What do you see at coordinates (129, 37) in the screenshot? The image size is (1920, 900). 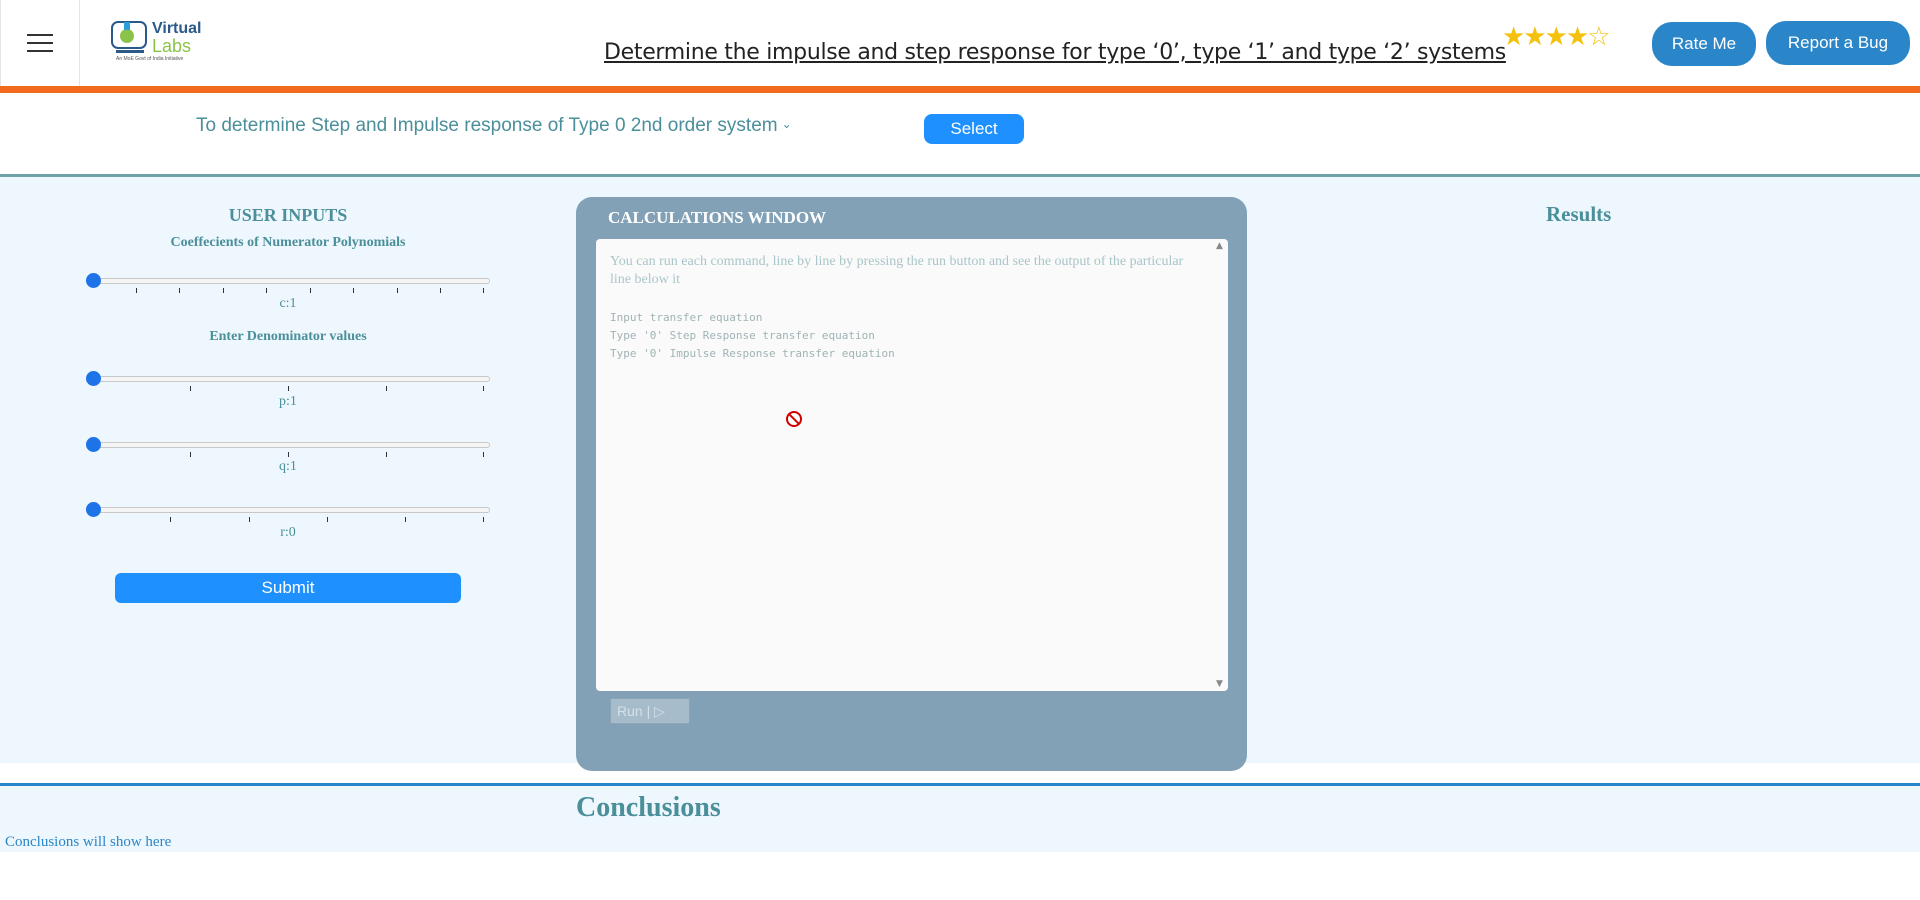 I see `flask-icon` at bounding box center [129, 37].